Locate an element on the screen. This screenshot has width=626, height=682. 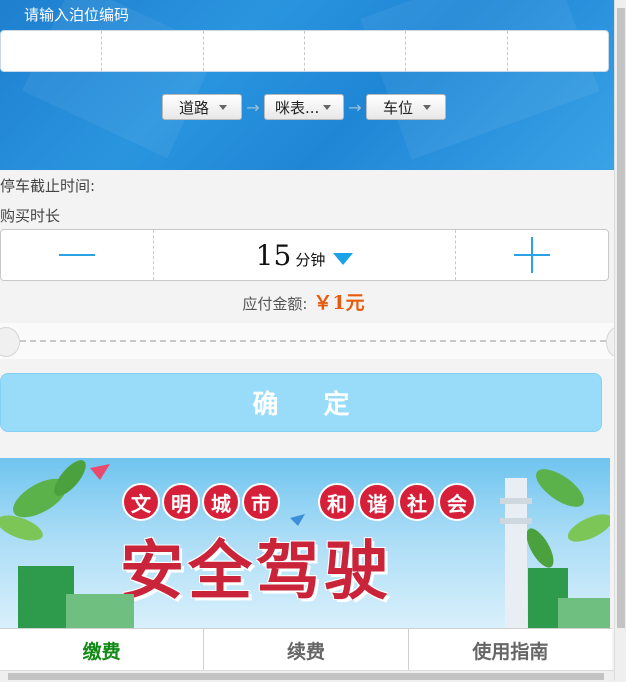
slogan-char: 社 is located at coordinates (417, 502).